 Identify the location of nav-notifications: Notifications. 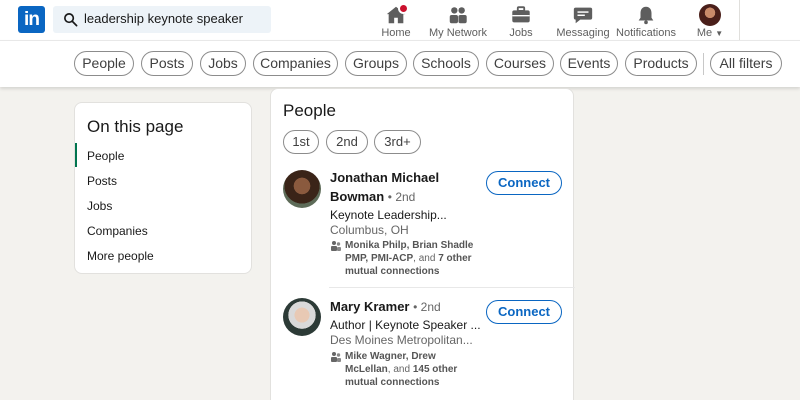
(646, 21).